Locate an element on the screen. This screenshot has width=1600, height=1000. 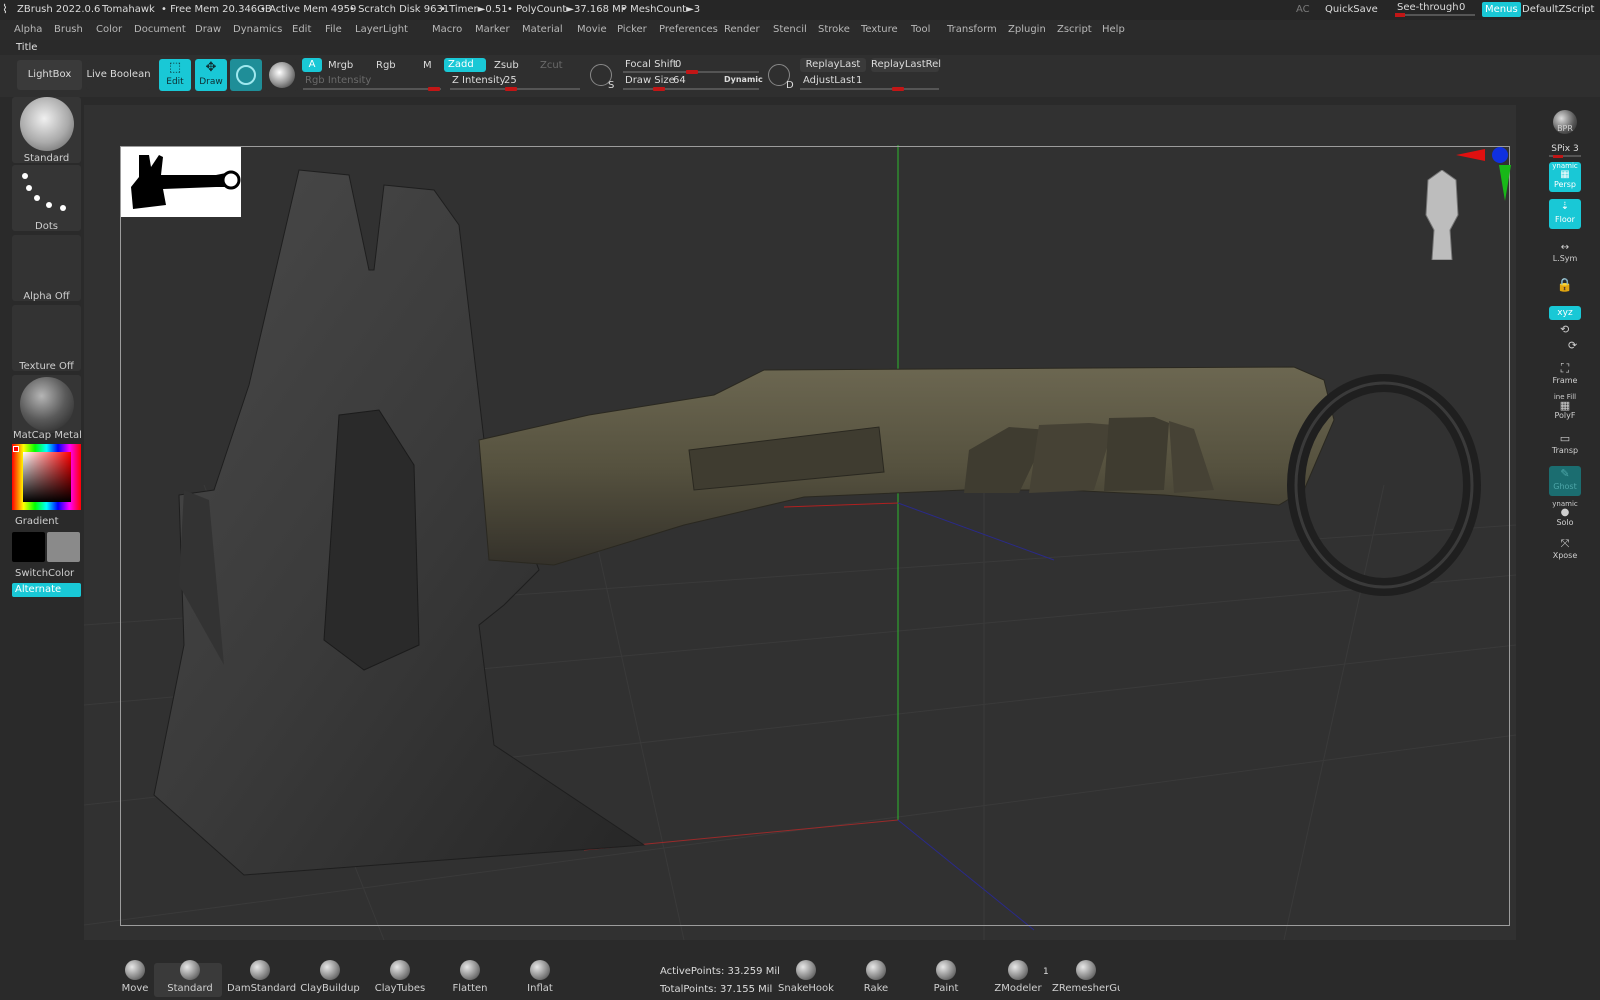
dynamic-toggle: Dynamic is located at coordinates (743, 79).